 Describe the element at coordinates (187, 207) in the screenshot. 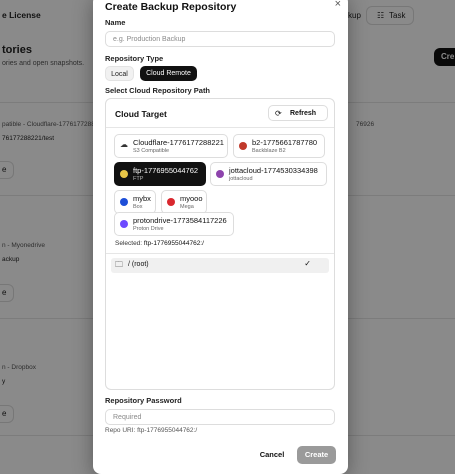

I see `remote-type: Mega` at that location.